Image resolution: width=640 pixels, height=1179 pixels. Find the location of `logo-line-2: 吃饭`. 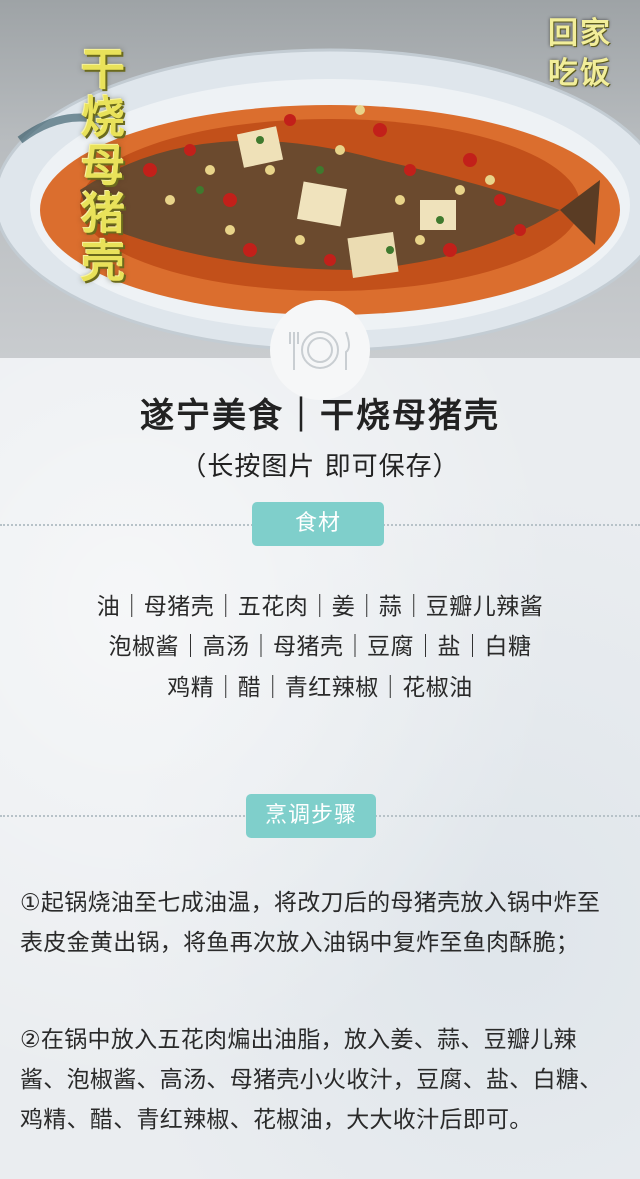

logo-line-2: 吃饭 is located at coordinates (580, 73).